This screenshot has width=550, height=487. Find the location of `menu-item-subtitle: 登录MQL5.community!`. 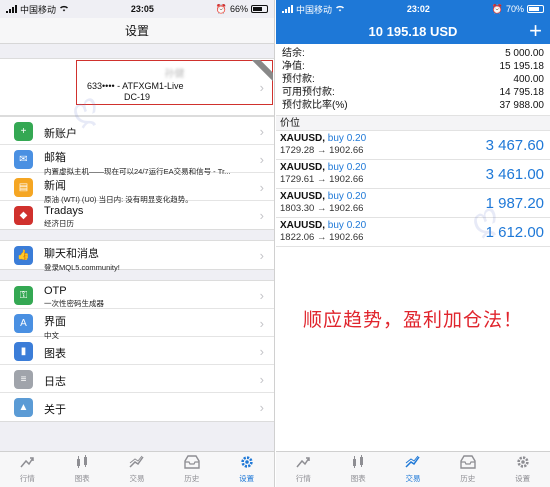

menu-item-subtitle: 登录MQL5.community! is located at coordinates (82, 267).